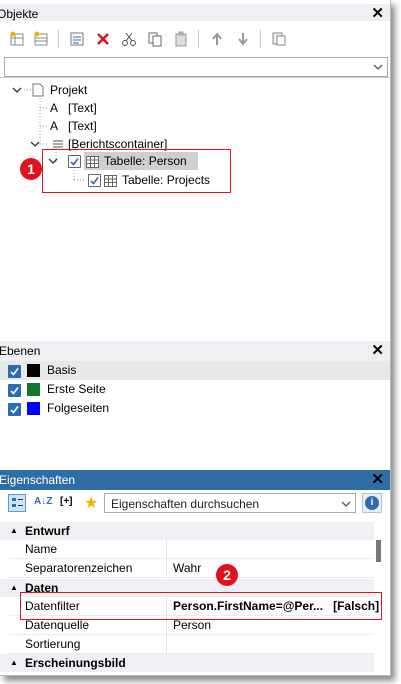  I want to click on layers-panel-title: Ebenen ✕, so click(195, 351).